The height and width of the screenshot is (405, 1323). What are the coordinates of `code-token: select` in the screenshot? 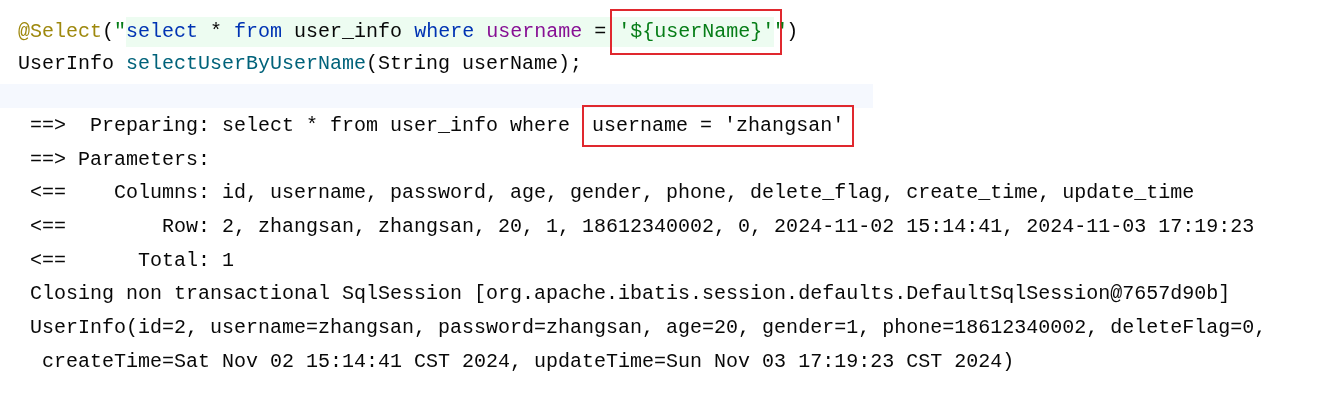 It's located at (162, 32).